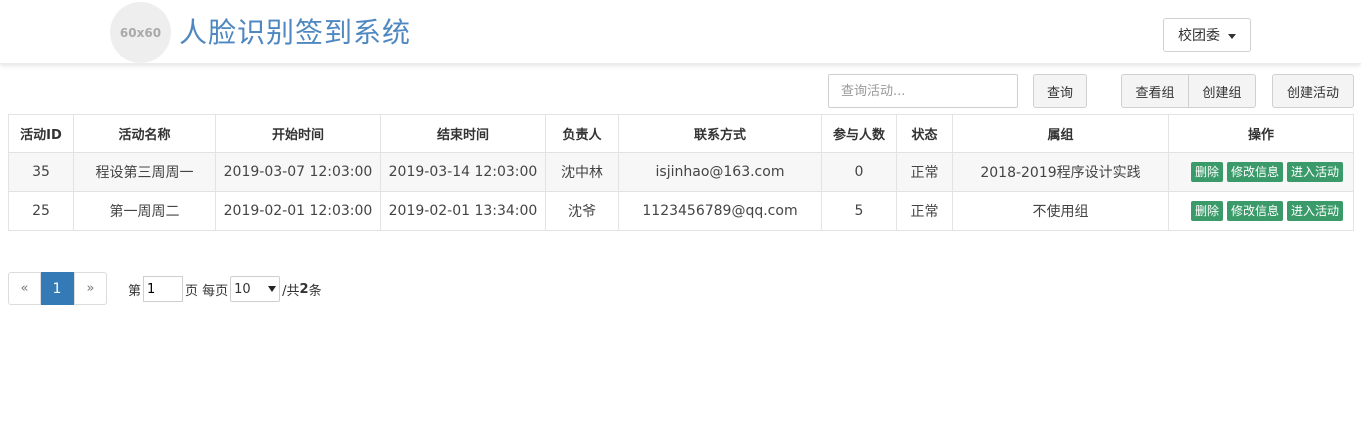 This screenshot has height=427, width=1361. What do you see at coordinates (298, 211) in the screenshot?
I see `cell-start: 2019-02-01 12:03:00` at bounding box center [298, 211].